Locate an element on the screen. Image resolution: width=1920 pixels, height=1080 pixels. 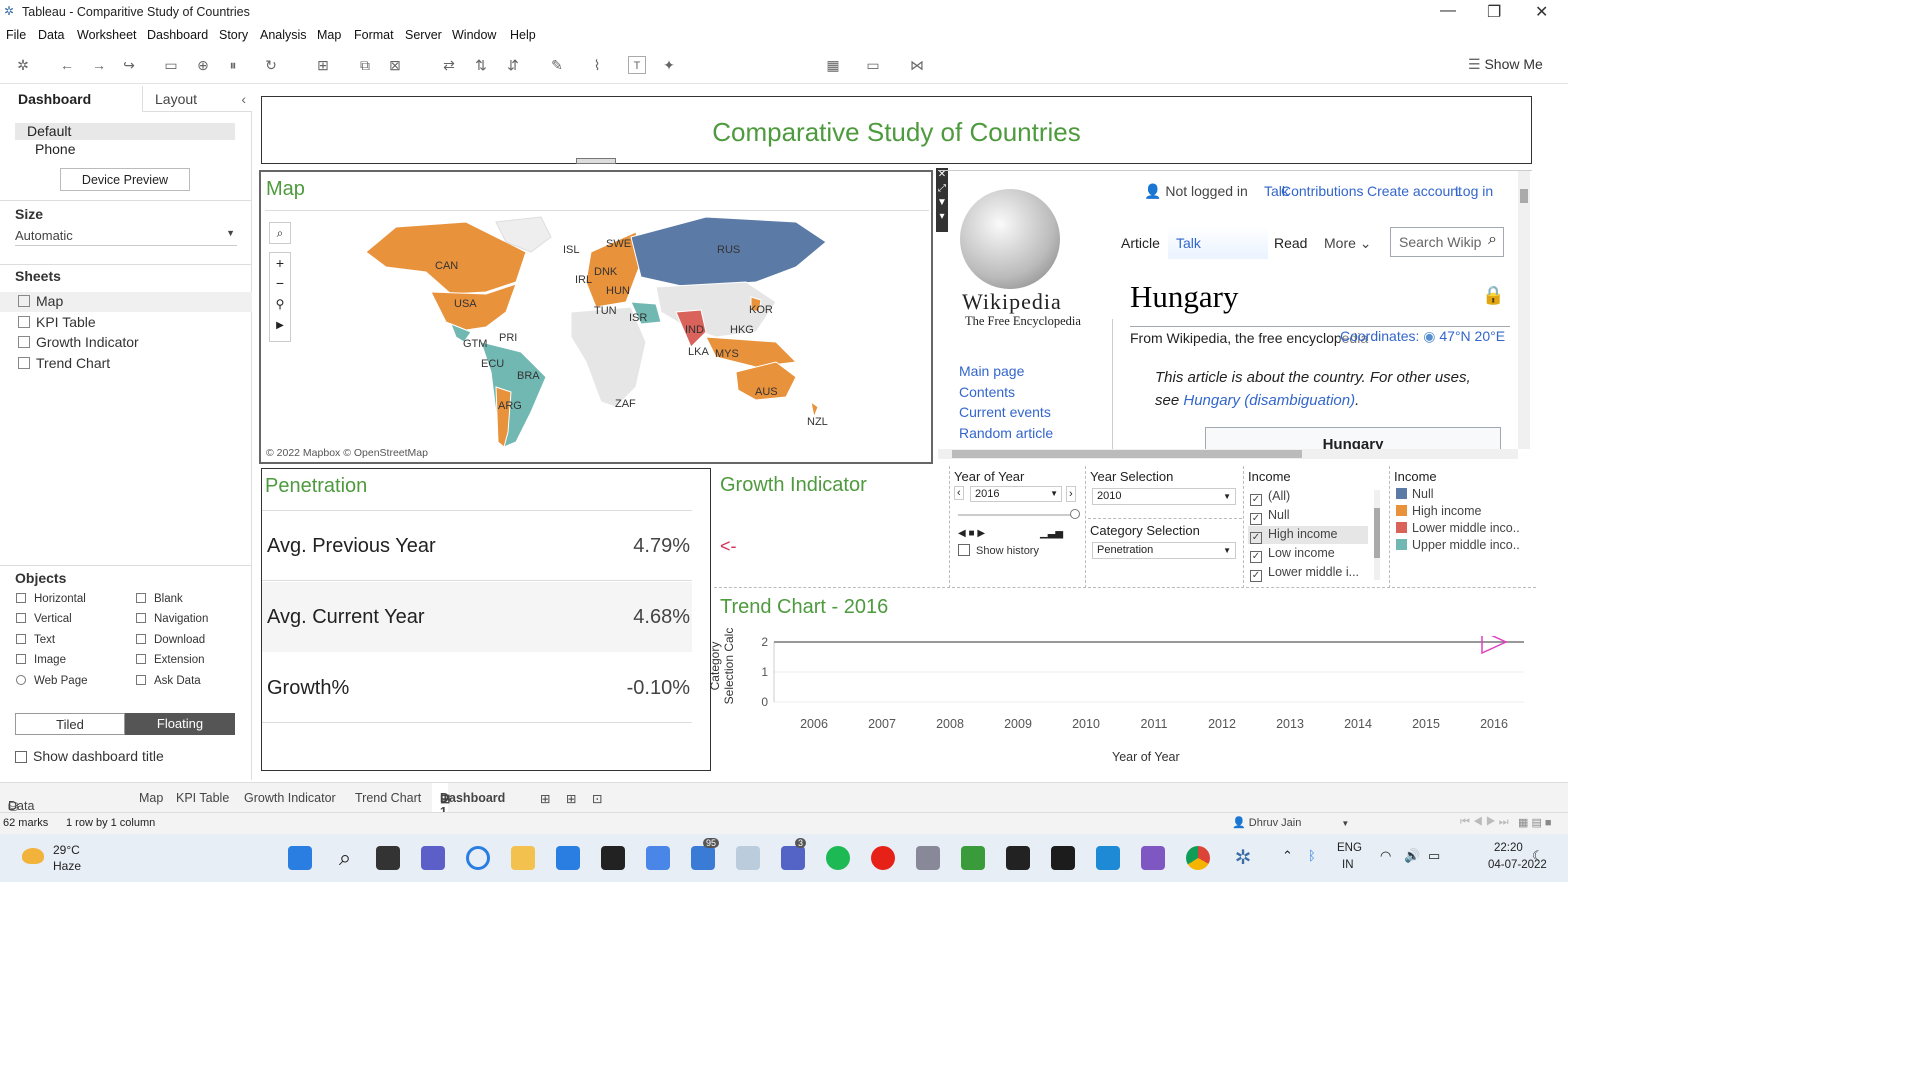
teams-icon is located at coordinates (433, 858).